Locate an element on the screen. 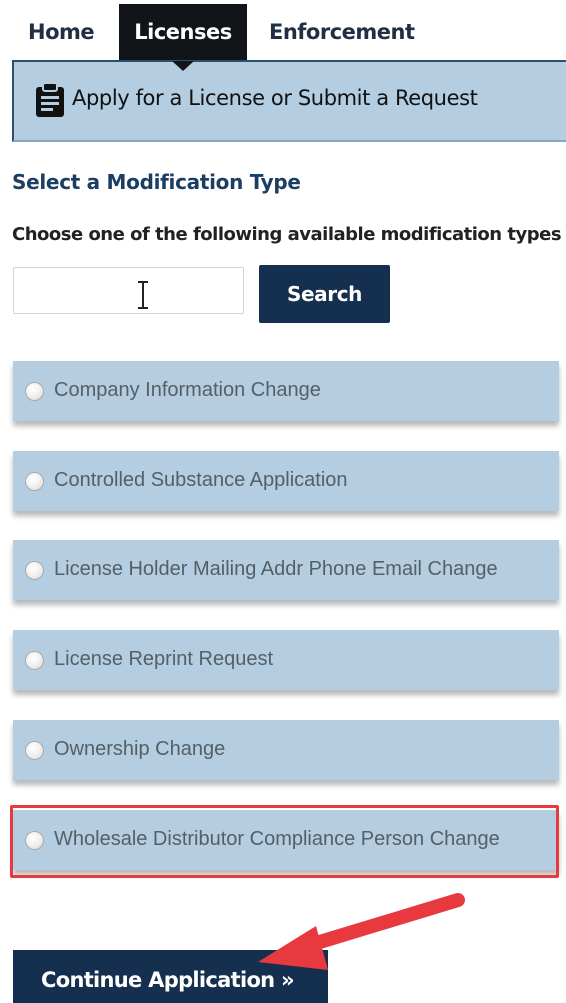 This screenshot has height=1003, width=566. option-label: Controlled Substance Application is located at coordinates (201, 480).